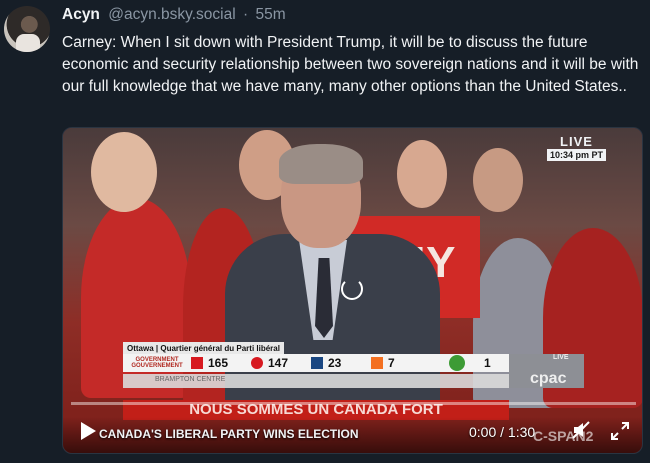 This screenshot has width=650, height=463. I want to click on result-value: 7, so click(391, 363).